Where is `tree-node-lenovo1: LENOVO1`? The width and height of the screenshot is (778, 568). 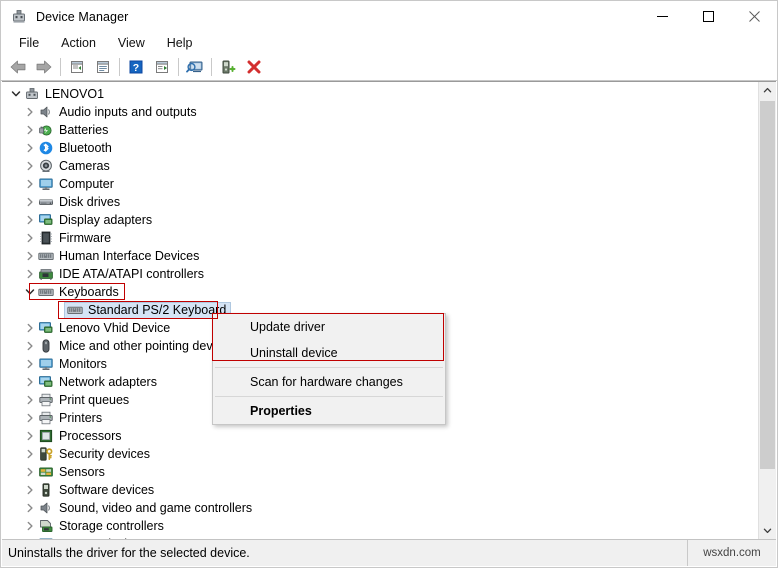
tree-node-lenovo1: LENOVO1 is located at coordinates (380, 94).